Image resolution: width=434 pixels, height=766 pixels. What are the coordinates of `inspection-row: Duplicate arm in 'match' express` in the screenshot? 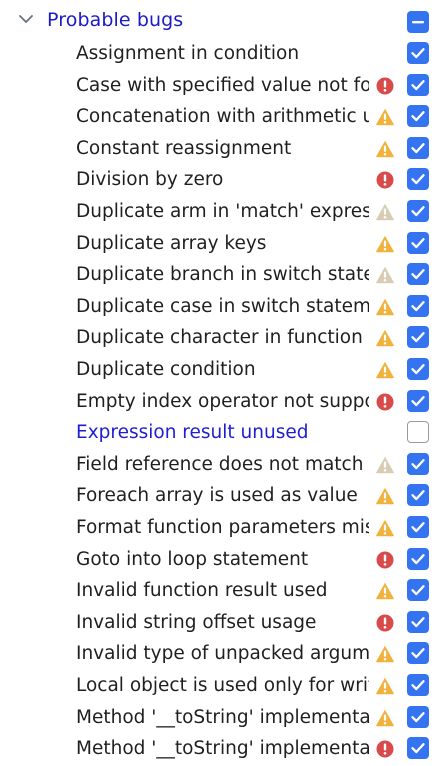 It's located at (217, 213).